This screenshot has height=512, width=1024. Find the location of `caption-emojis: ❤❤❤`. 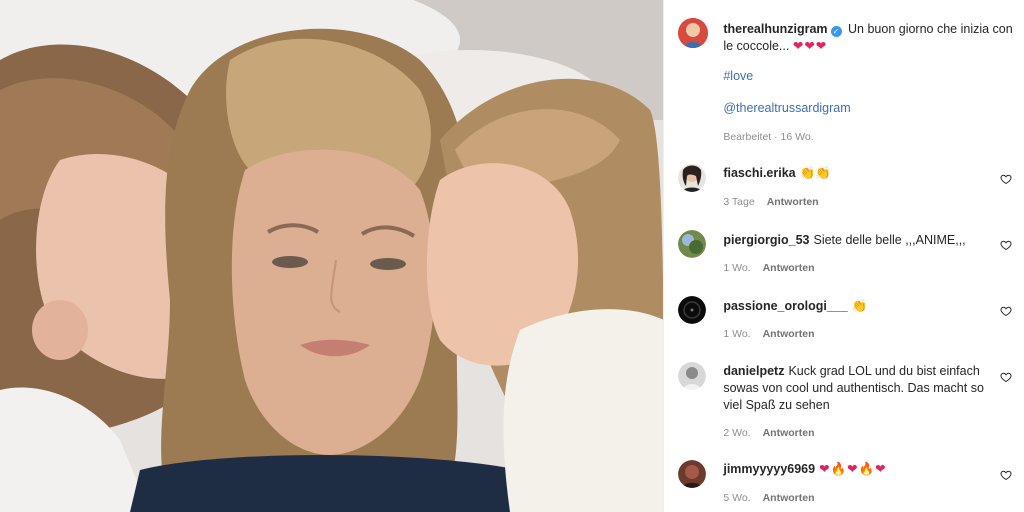

caption-emojis: ❤❤❤ is located at coordinates (810, 46).